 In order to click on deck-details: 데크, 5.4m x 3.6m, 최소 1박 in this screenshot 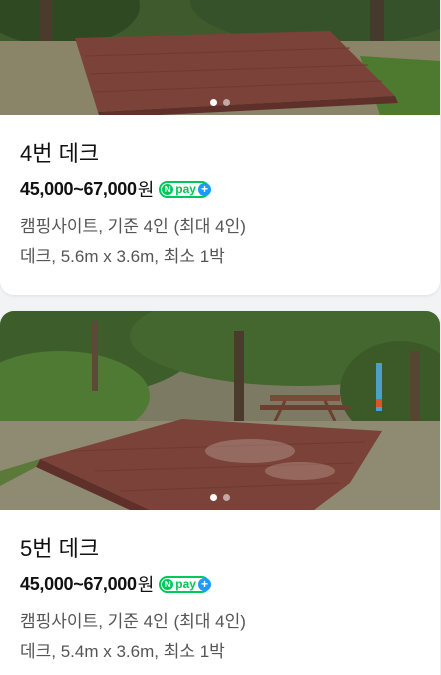, I will do `click(122, 651)`.